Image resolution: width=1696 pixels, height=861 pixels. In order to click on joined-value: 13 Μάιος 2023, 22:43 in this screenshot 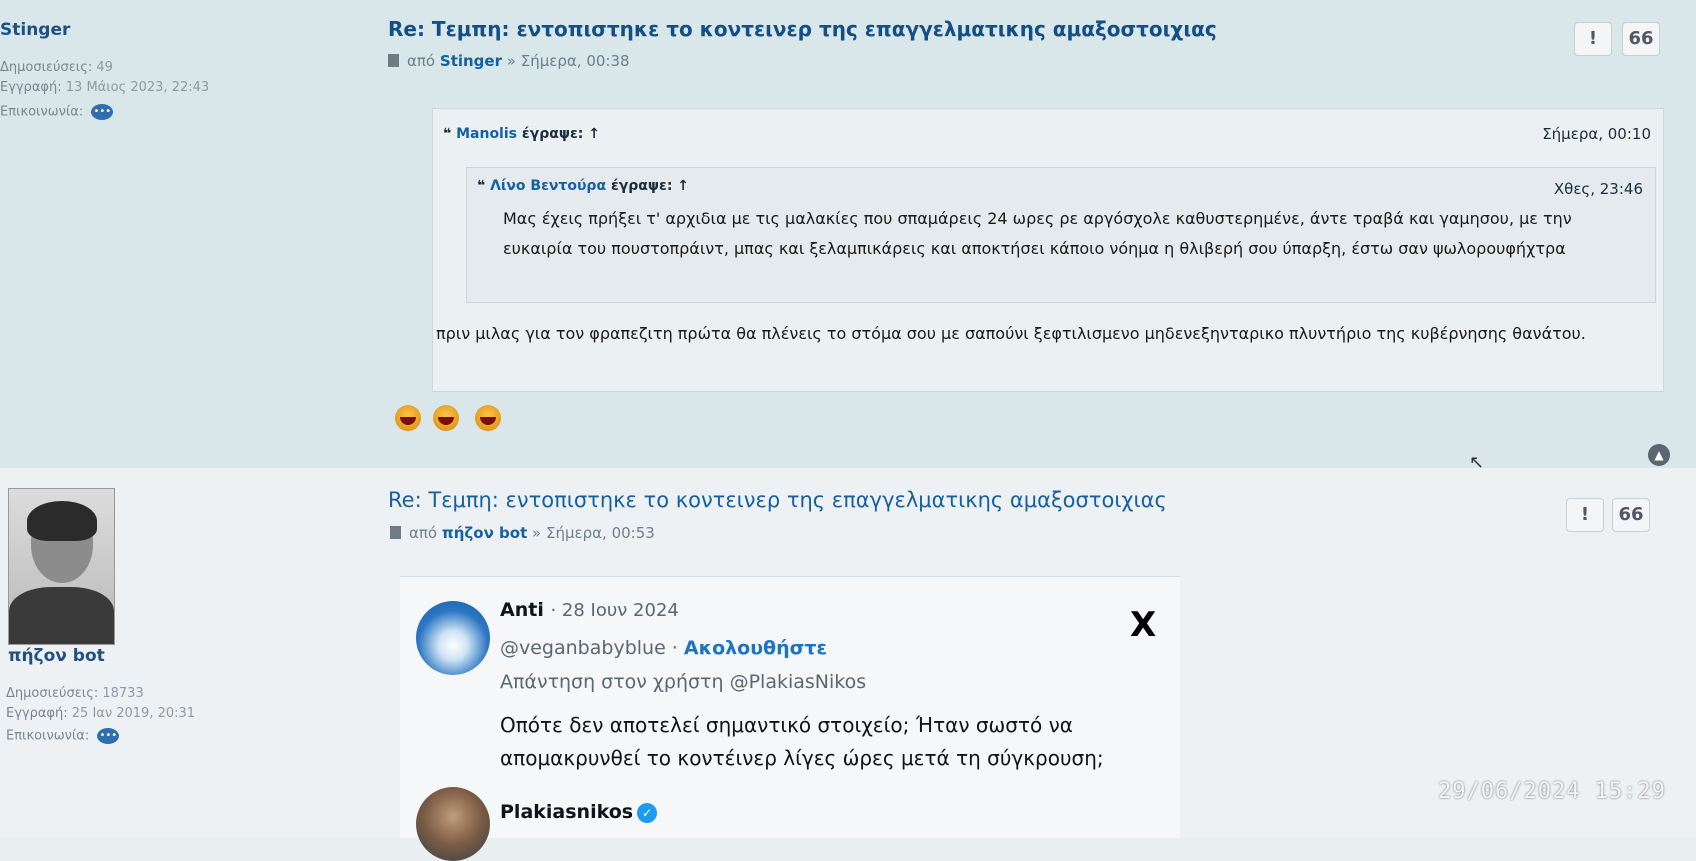, I will do `click(137, 87)`.